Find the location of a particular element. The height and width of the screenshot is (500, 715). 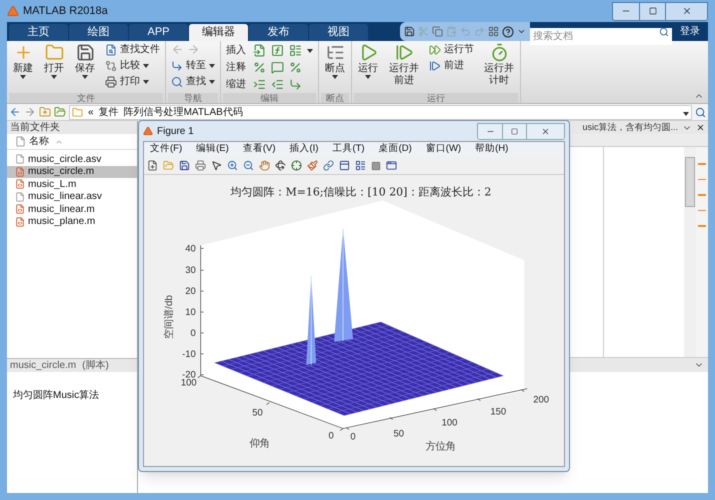

details-header: music_circle.m (脚本) is located at coordinates (72, 365).